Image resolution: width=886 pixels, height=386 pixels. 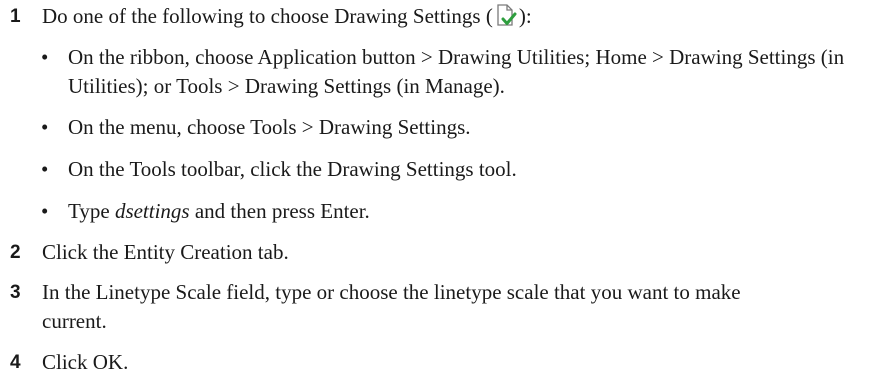 I want to click on bullet-item: • Type dsettings and then press Enter., so click(x=443, y=211).